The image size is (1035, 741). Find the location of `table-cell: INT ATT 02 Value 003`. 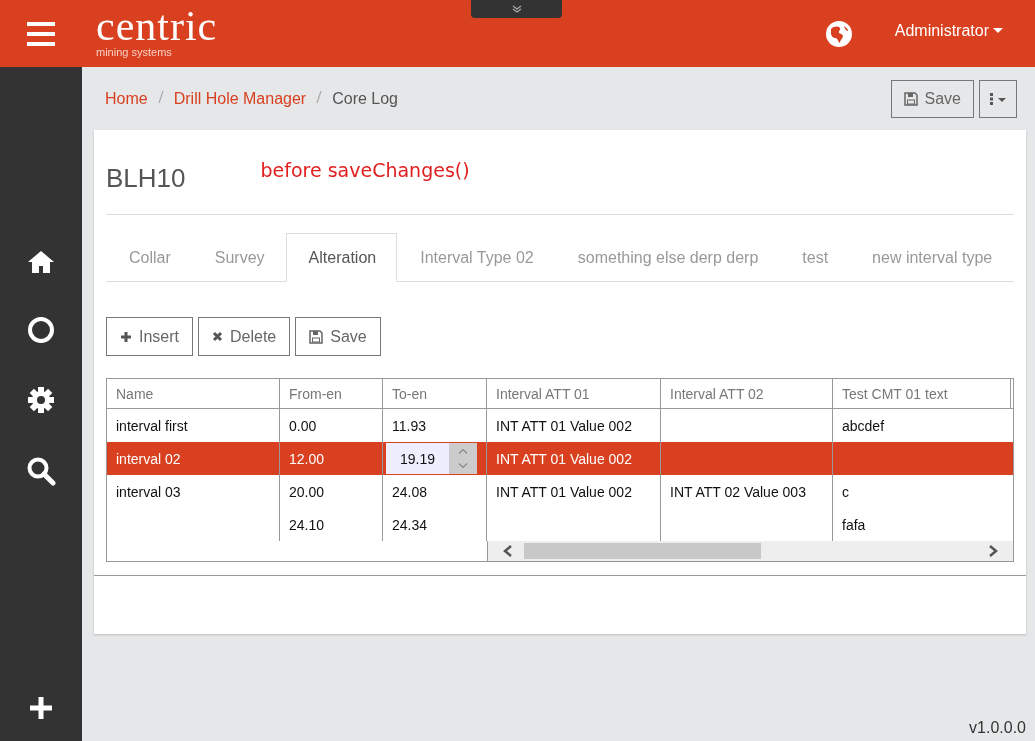

table-cell: INT ATT 02 Value 003 is located at coordinates (738, 491).